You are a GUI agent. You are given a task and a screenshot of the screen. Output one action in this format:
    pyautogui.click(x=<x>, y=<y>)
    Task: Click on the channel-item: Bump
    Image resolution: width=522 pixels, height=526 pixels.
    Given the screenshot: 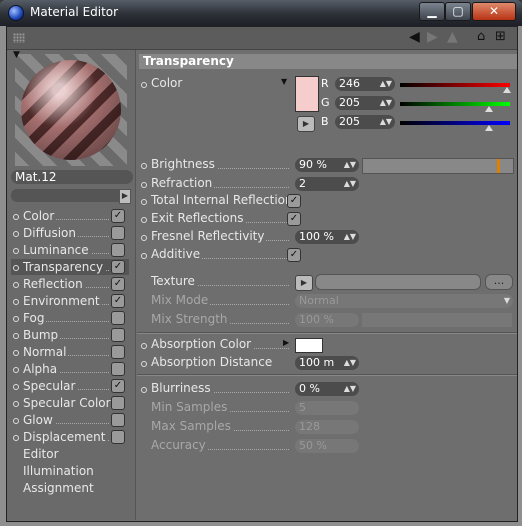 What is the action you would take?
    pyautogui.click(x=70, y=335)
    